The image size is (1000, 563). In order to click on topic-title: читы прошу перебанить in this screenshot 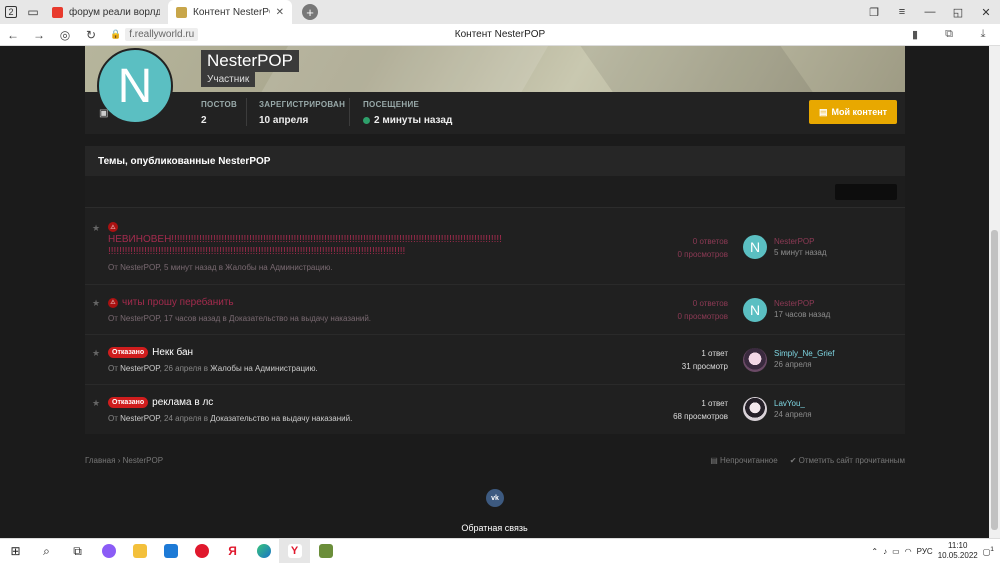, I will do `click(178, 302)`.